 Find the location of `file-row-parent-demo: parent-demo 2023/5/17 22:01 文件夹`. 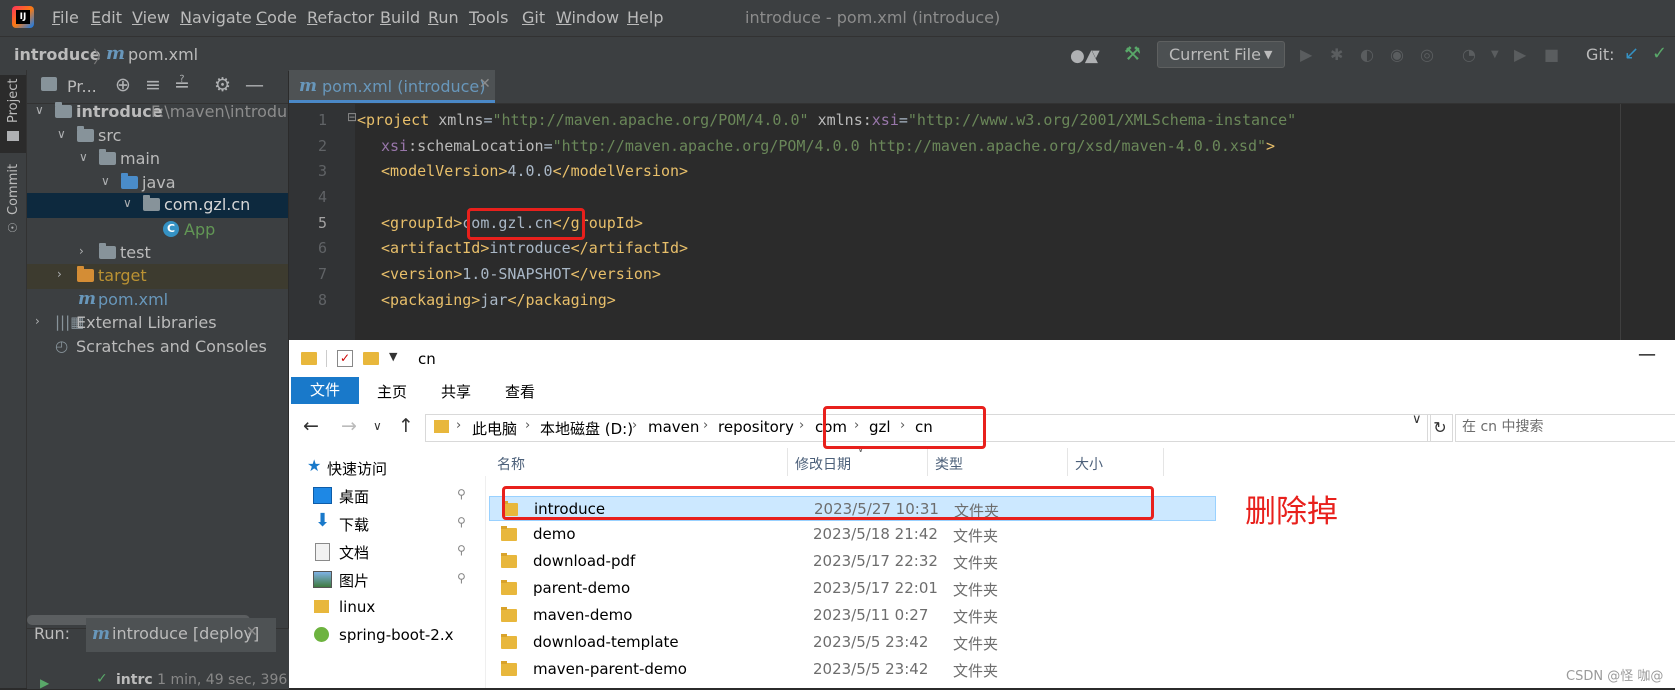

file-row-parent-demo: parent-demo 2023/5/17 22:01 文件夹 is located at coordinates (984, 588).